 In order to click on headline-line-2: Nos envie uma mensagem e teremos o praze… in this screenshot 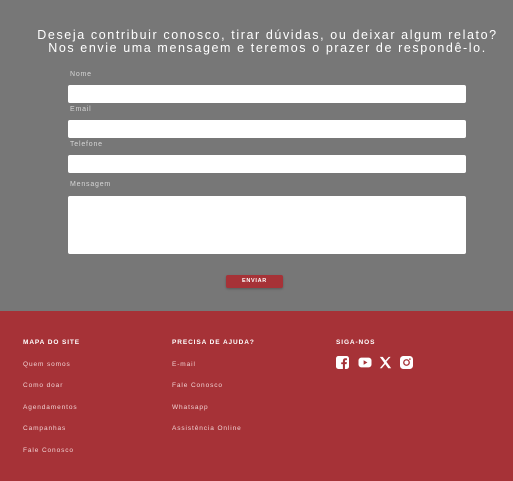, I will do `click(267, 48)`.